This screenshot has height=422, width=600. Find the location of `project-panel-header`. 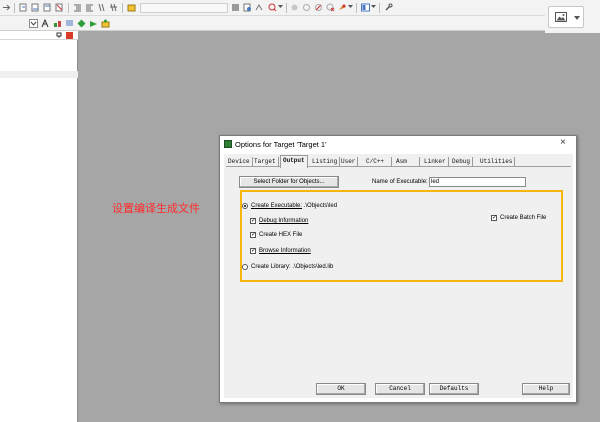

project-panel-header is located at coordinates (39, 35).